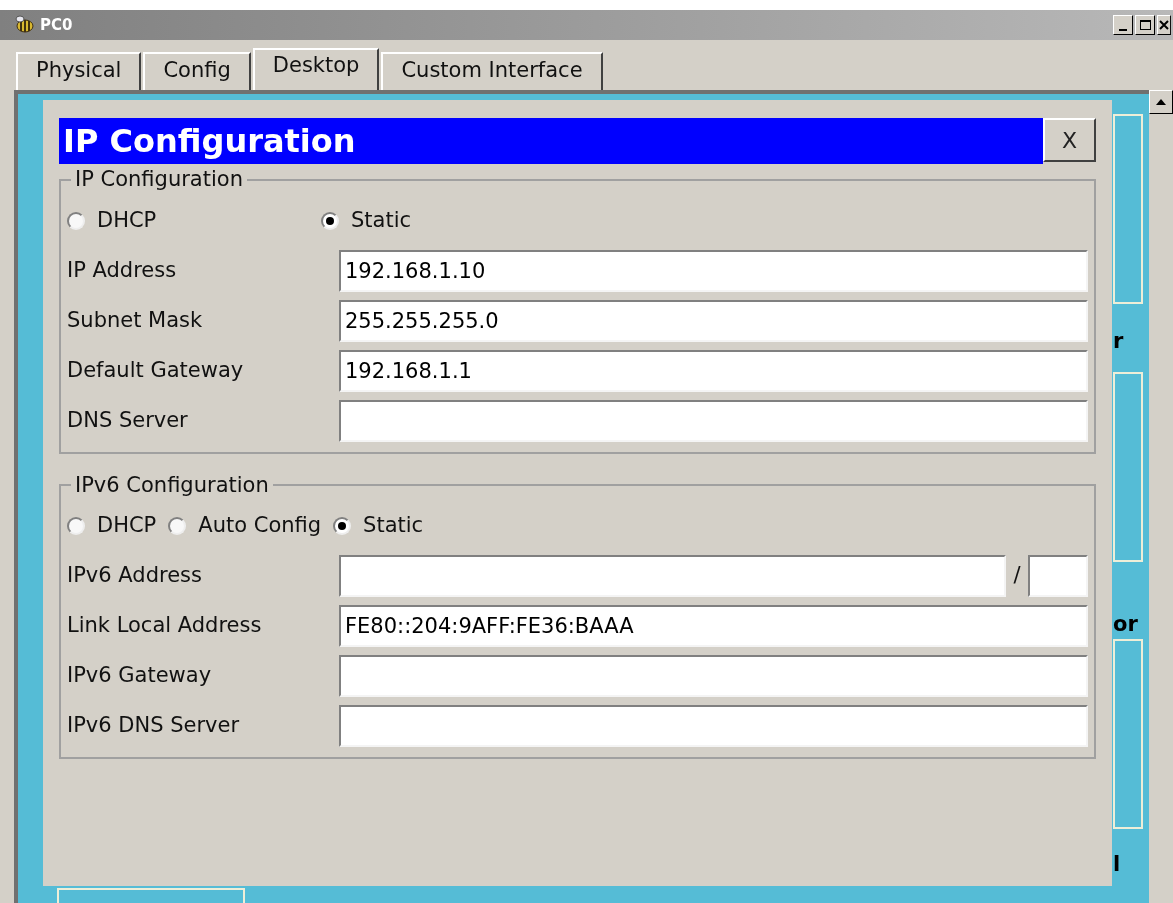  Describe the element at coordinates (316, 69) in the screenshot. I see `tab: Desktop` at that location.